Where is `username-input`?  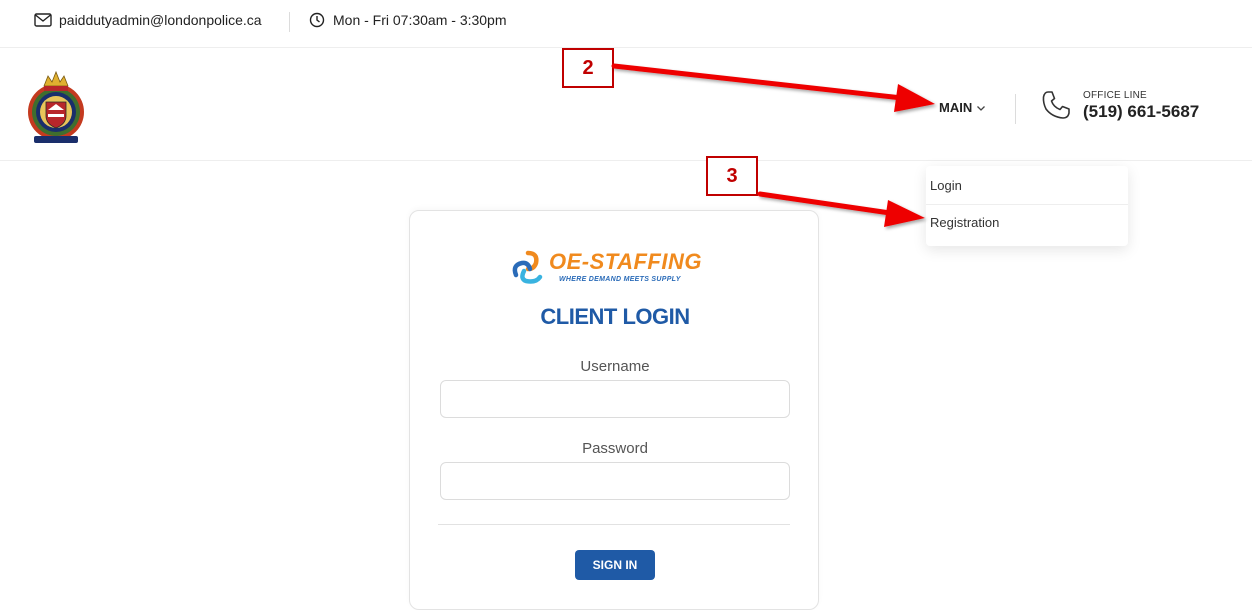 username-input is located at coordinates (615, 399).